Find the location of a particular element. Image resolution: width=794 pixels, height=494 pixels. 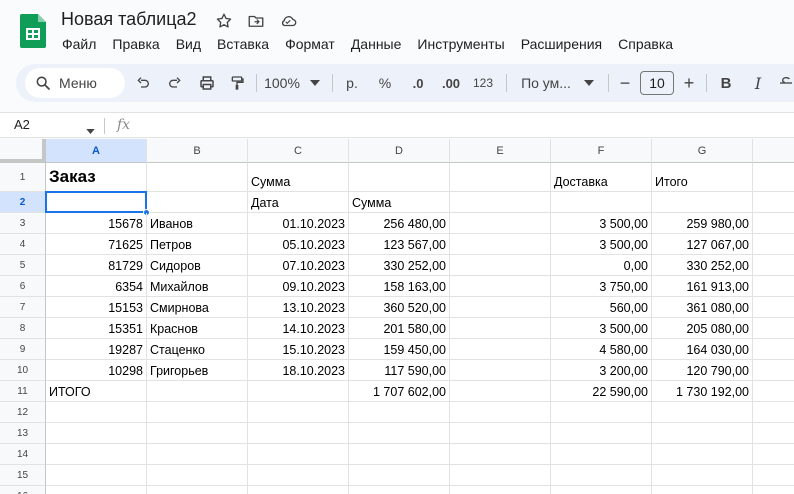

cell-a13 is located at coordinates (96, 433).